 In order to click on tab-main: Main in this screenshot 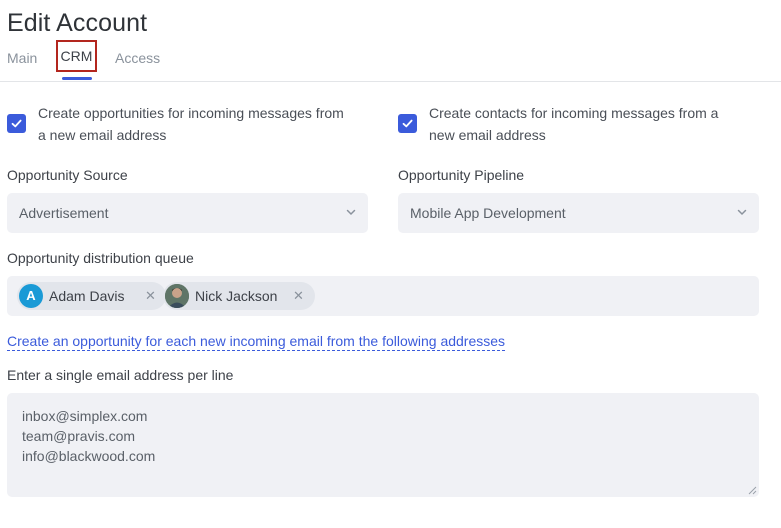, I will do `click(22, 58)`.